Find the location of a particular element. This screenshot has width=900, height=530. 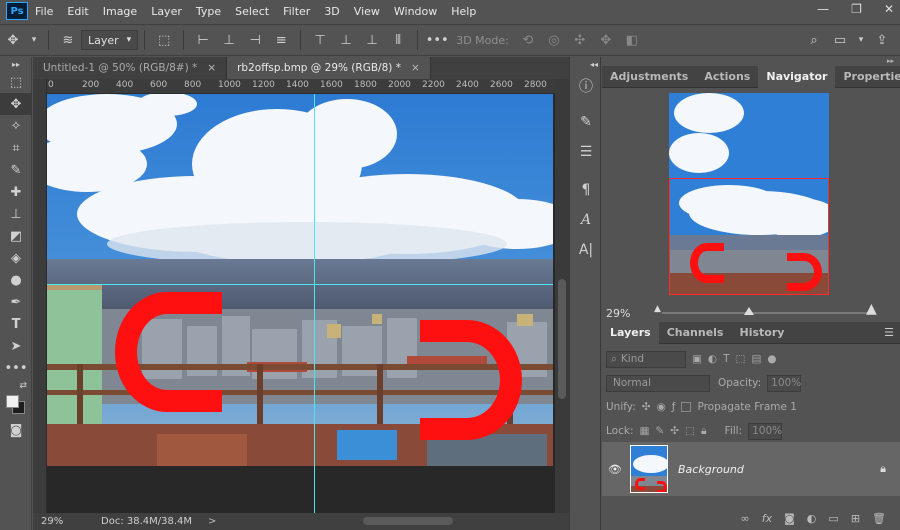

search-icon: ⌕ is located at coordinates (814, 40).